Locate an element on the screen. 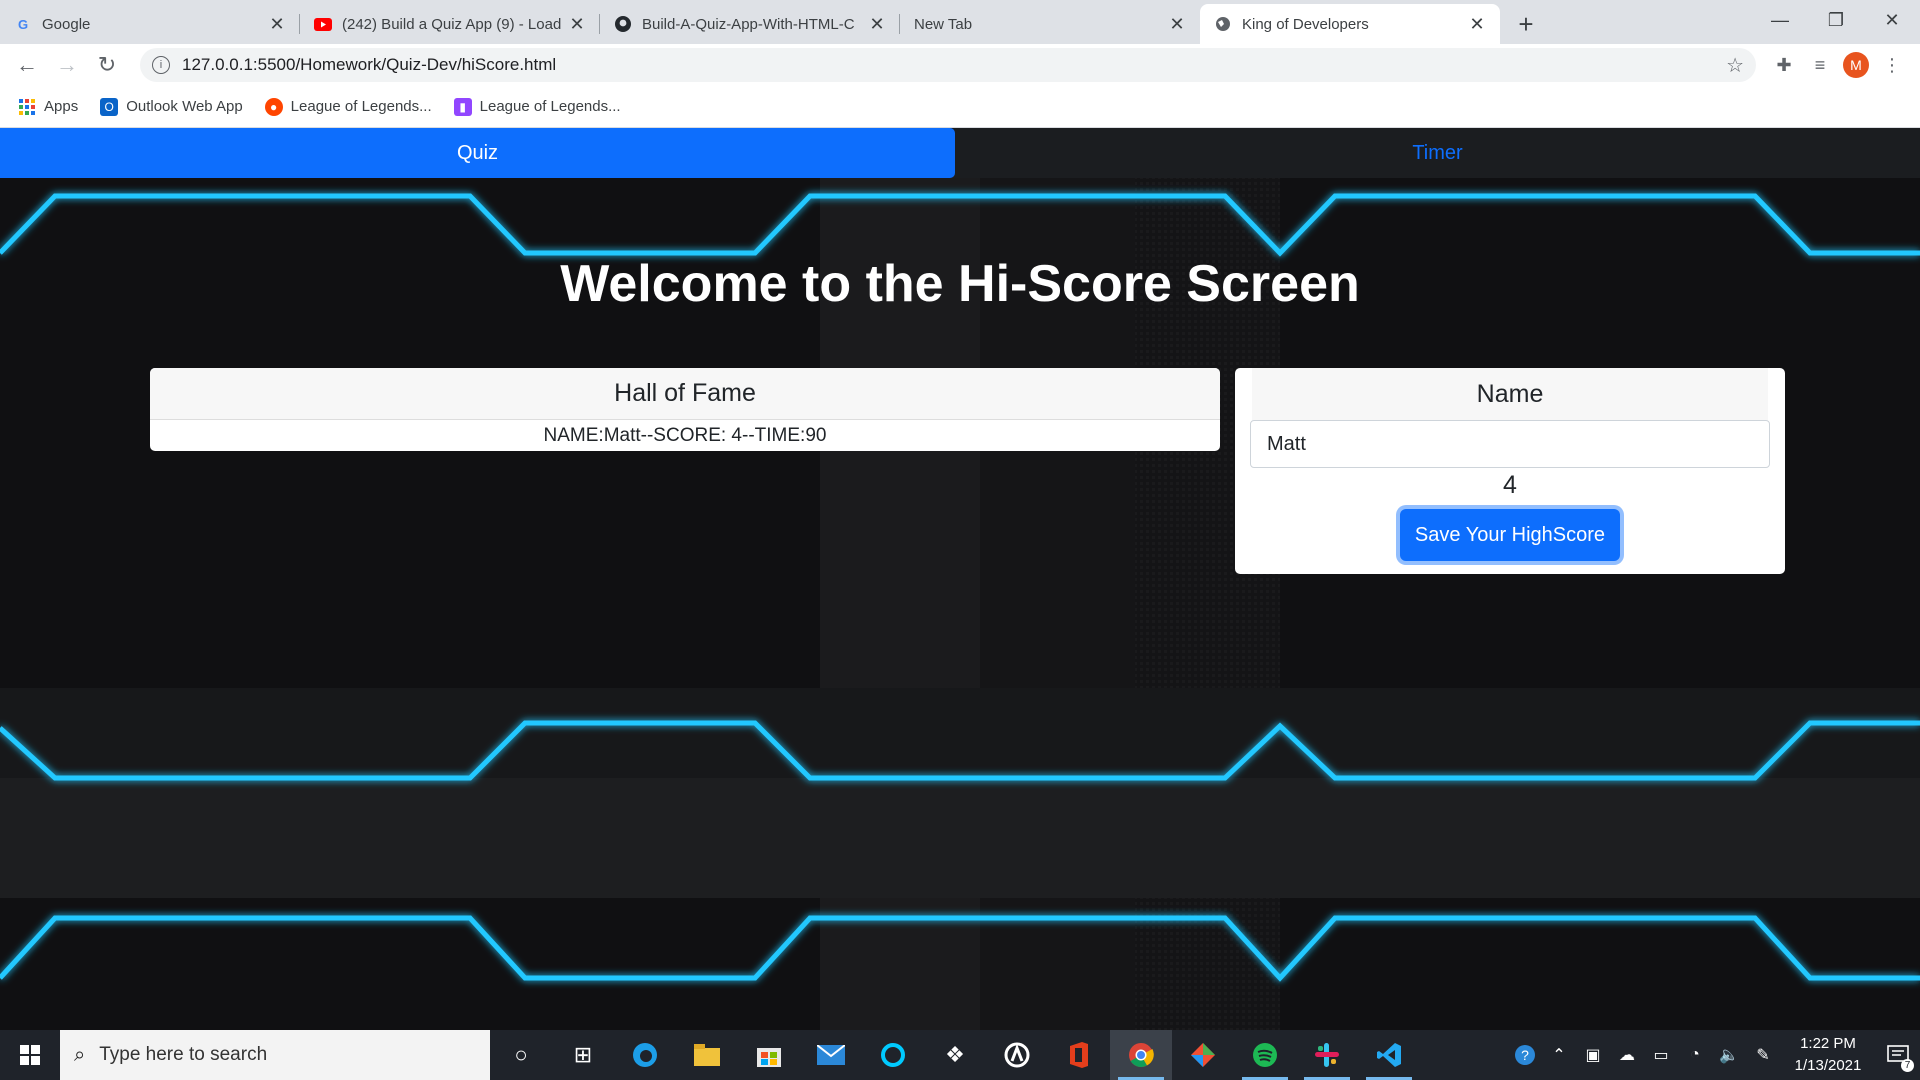 The height and width of the screenshot is (1080, 1920). browser-tab-king-of-developers: King of Developers ✕ is located at coordinates (1350, 24).